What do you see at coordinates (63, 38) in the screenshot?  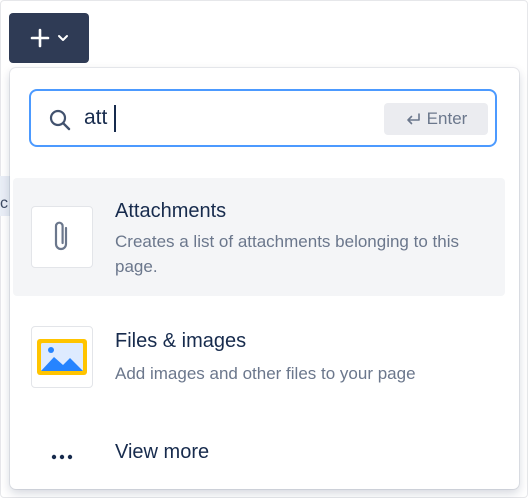 I see `chevron-down-icon` at bounding box center [63, 38].